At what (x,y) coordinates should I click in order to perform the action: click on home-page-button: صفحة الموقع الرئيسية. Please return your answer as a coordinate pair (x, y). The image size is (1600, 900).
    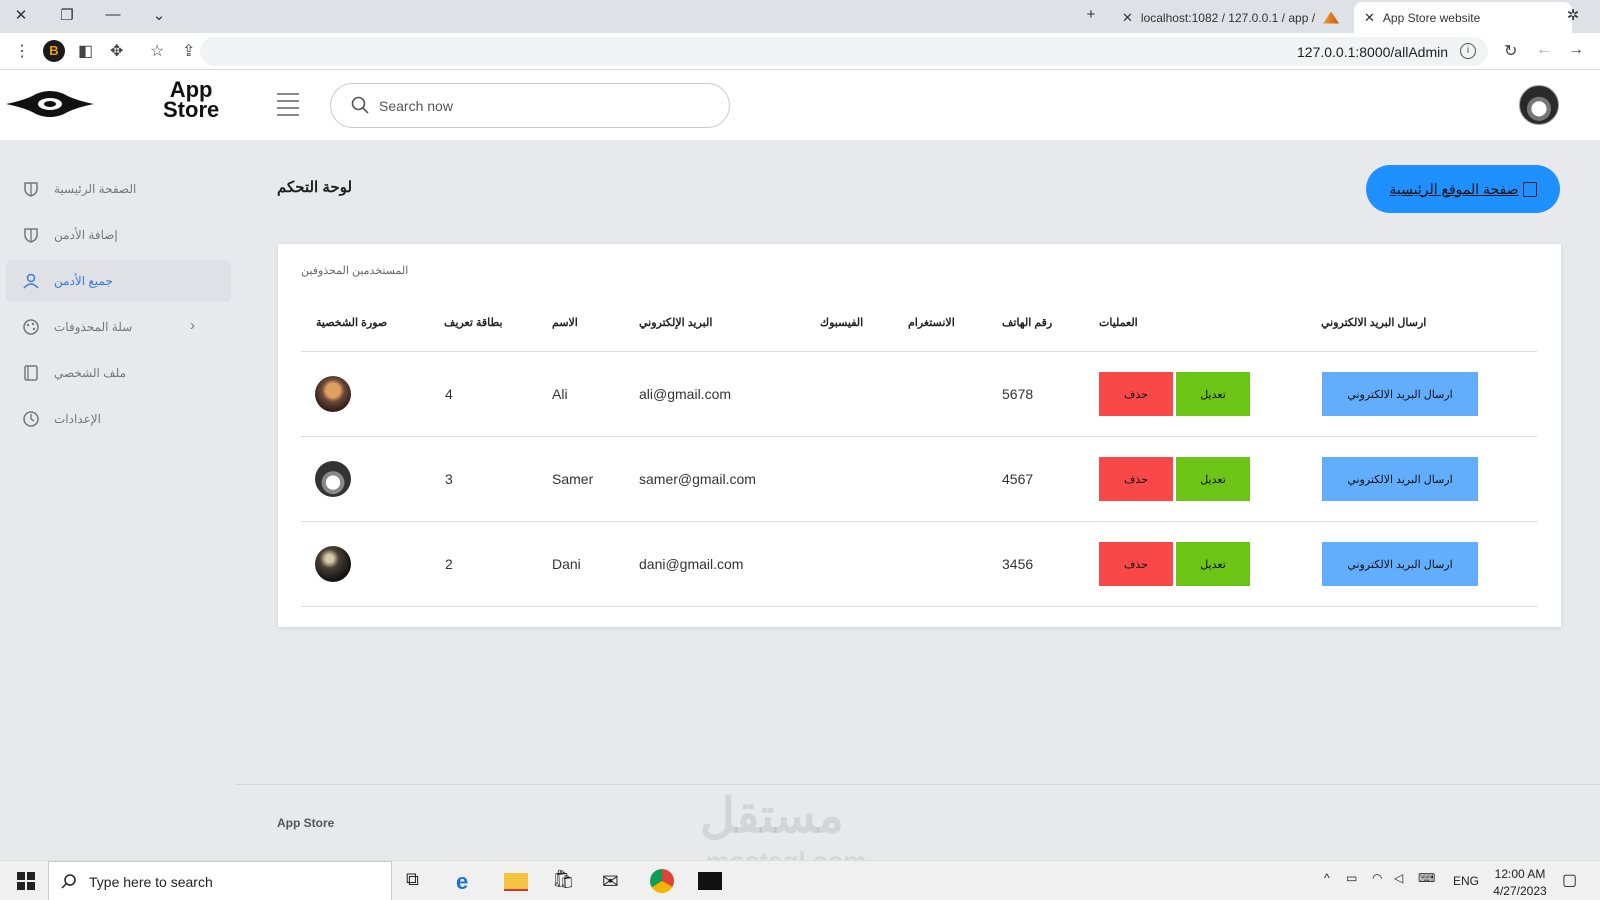
    Looking at the image, I should click on (1463, 189).